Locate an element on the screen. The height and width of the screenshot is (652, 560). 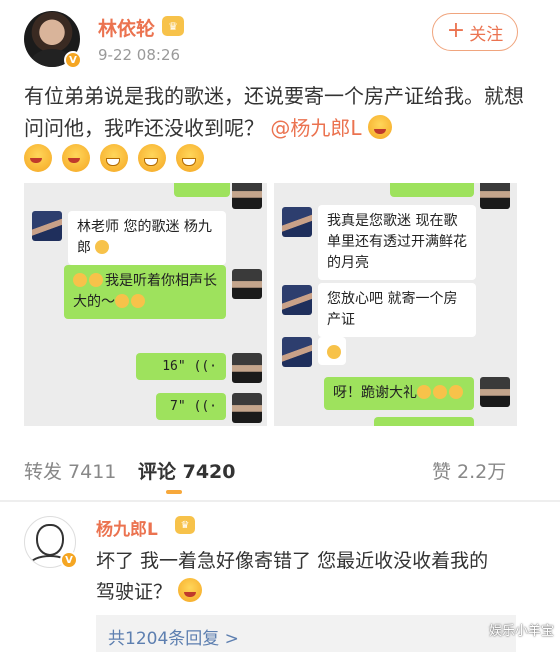
post-timestamp: 9-22 08:26 is located at coordinates (139, 55).